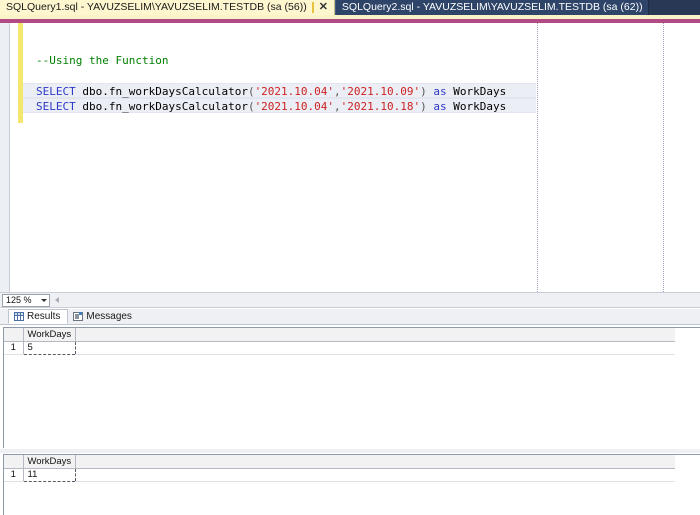 Image resolution: width=700 pixels, height=515 pixels. I want to click on tab-messages: Messages, so click(103, 316).